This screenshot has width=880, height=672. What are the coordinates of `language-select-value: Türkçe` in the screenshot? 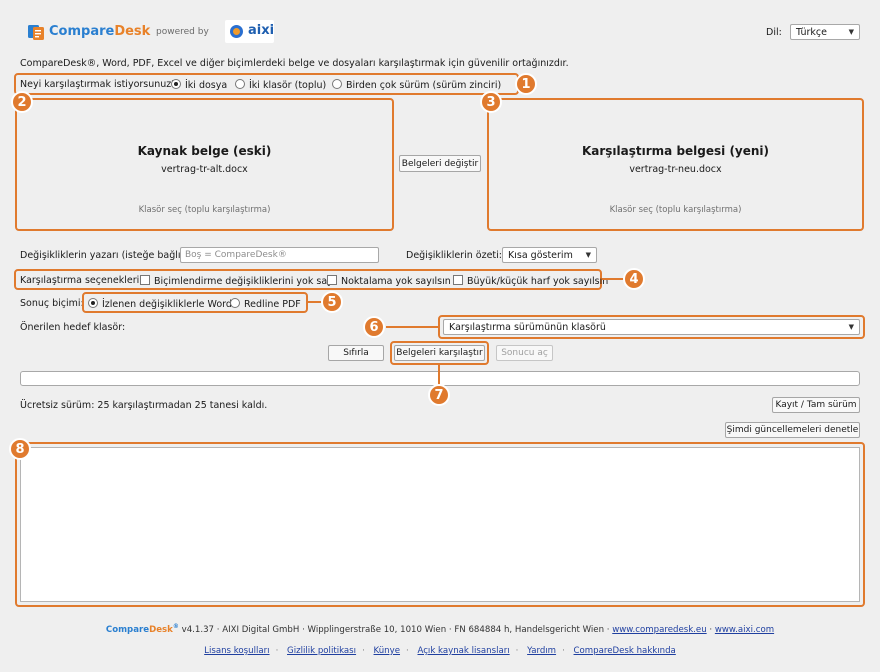 It's located at (811, 32).